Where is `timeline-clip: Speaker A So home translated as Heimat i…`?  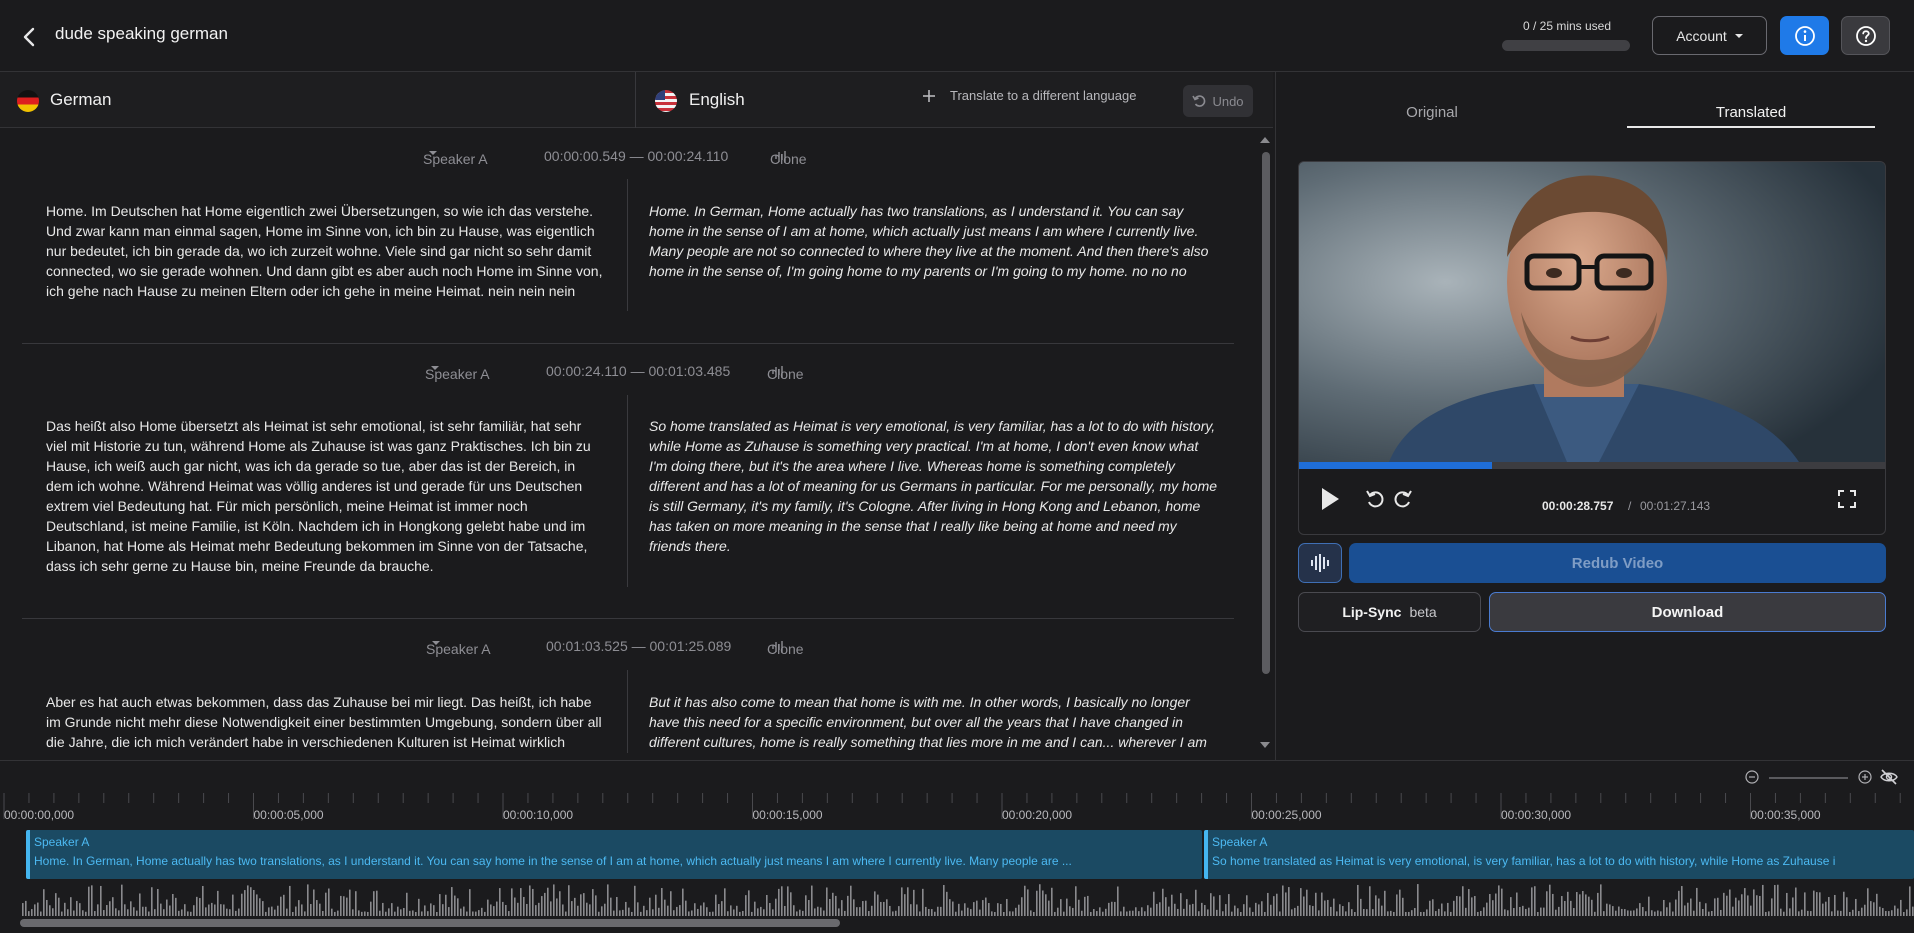 timeline-clip: Speaker A So home translated as Heimat i… is located at coordinates (1559, 854).